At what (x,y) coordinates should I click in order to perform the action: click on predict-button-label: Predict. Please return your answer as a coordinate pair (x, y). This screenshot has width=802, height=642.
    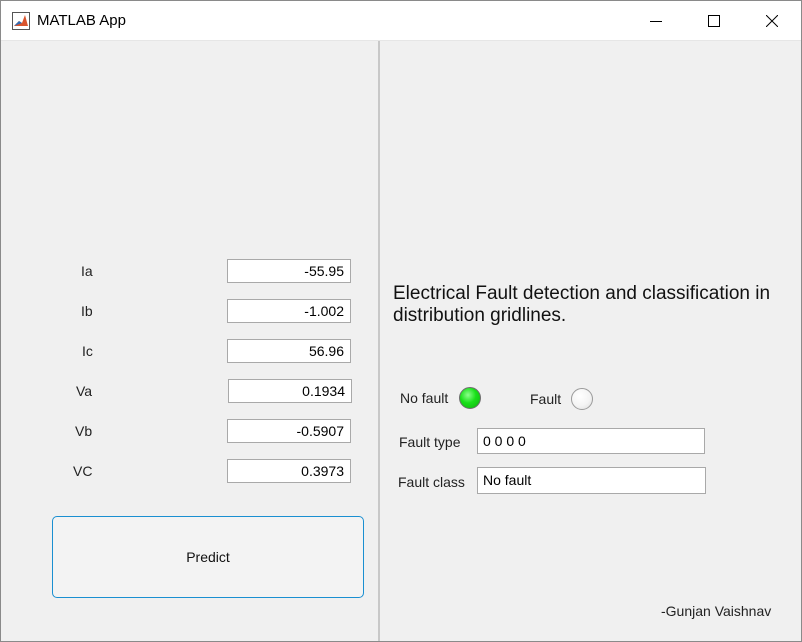
    Looking at the image, I should click on (208, 557).